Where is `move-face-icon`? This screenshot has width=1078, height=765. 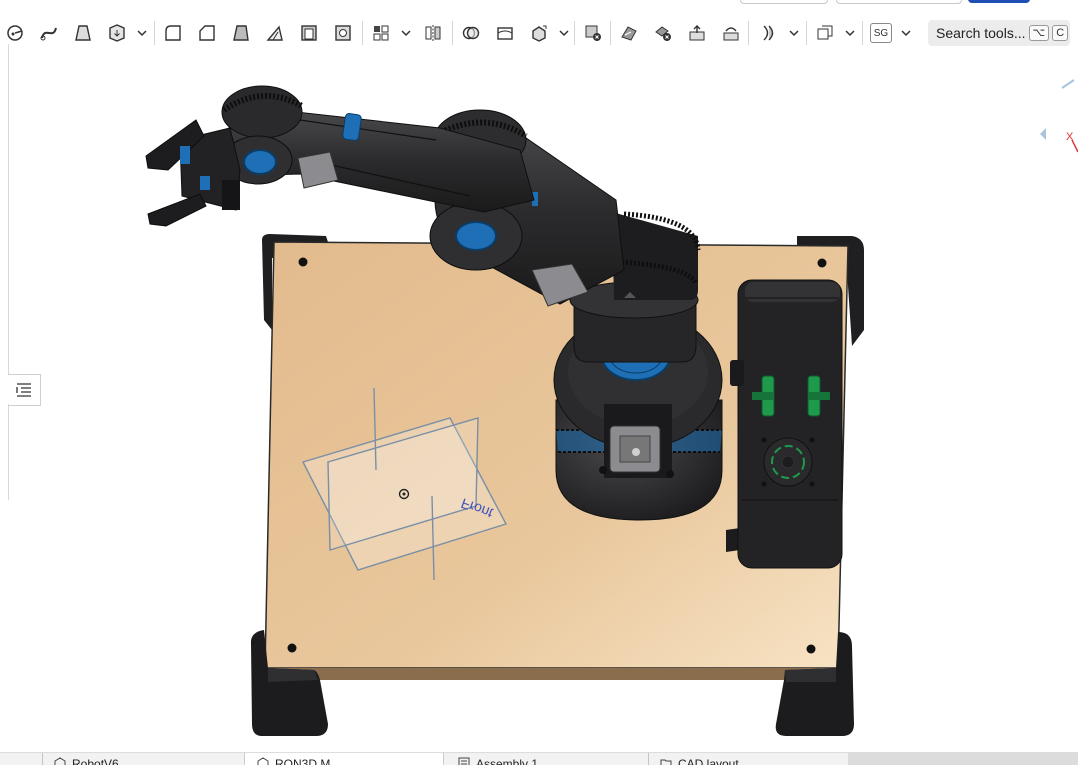
move-face-icon is located at coordinates (697, 33).